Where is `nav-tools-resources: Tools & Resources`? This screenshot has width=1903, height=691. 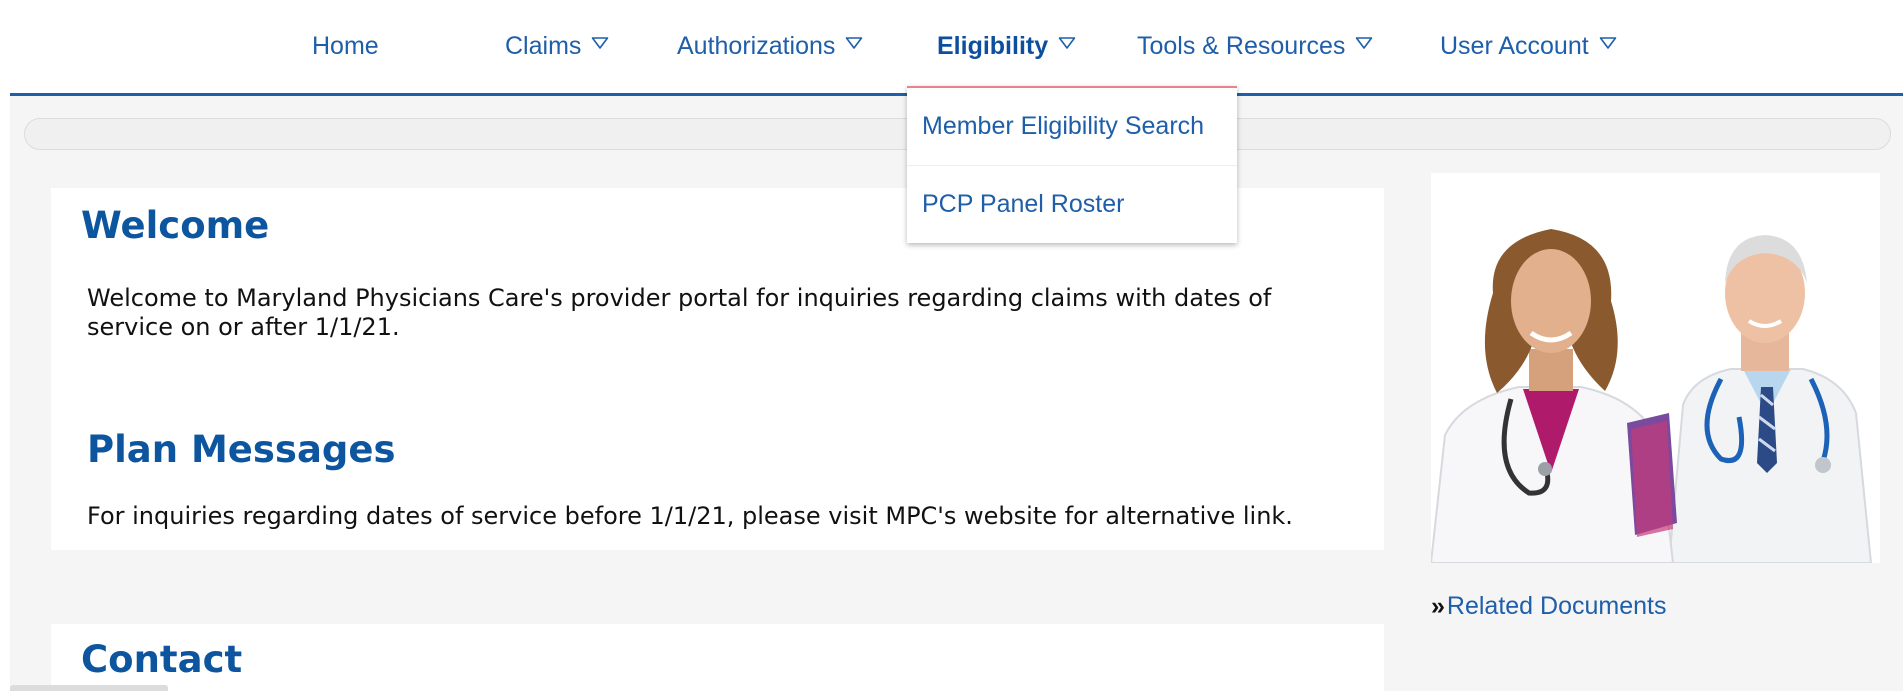
nav-tools-resources: Tools & Resources is located at coordinates (1255, 46).